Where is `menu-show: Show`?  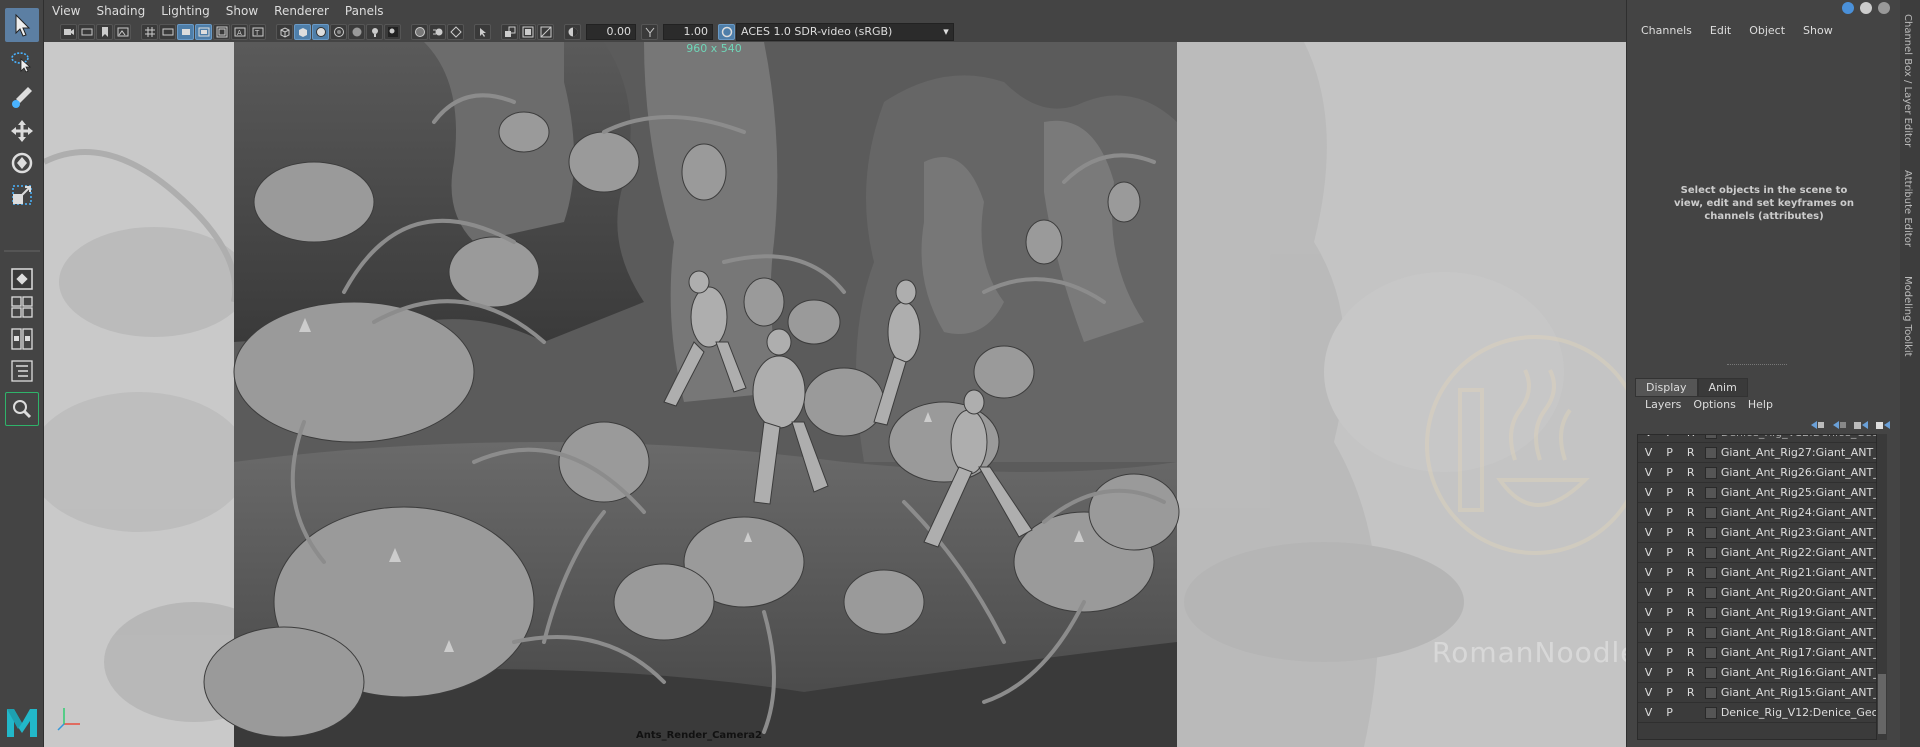
menu-show: Show is located at coordinates (242, 11).